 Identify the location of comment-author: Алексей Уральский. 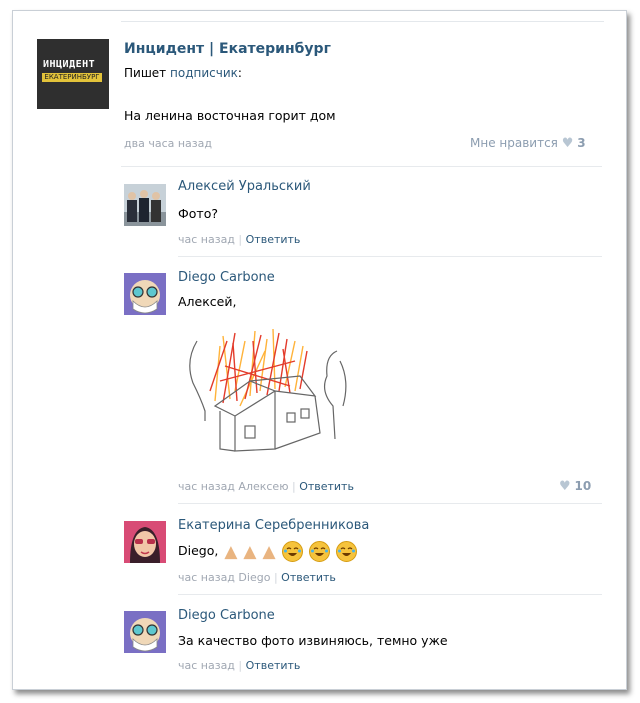
(244, 186).